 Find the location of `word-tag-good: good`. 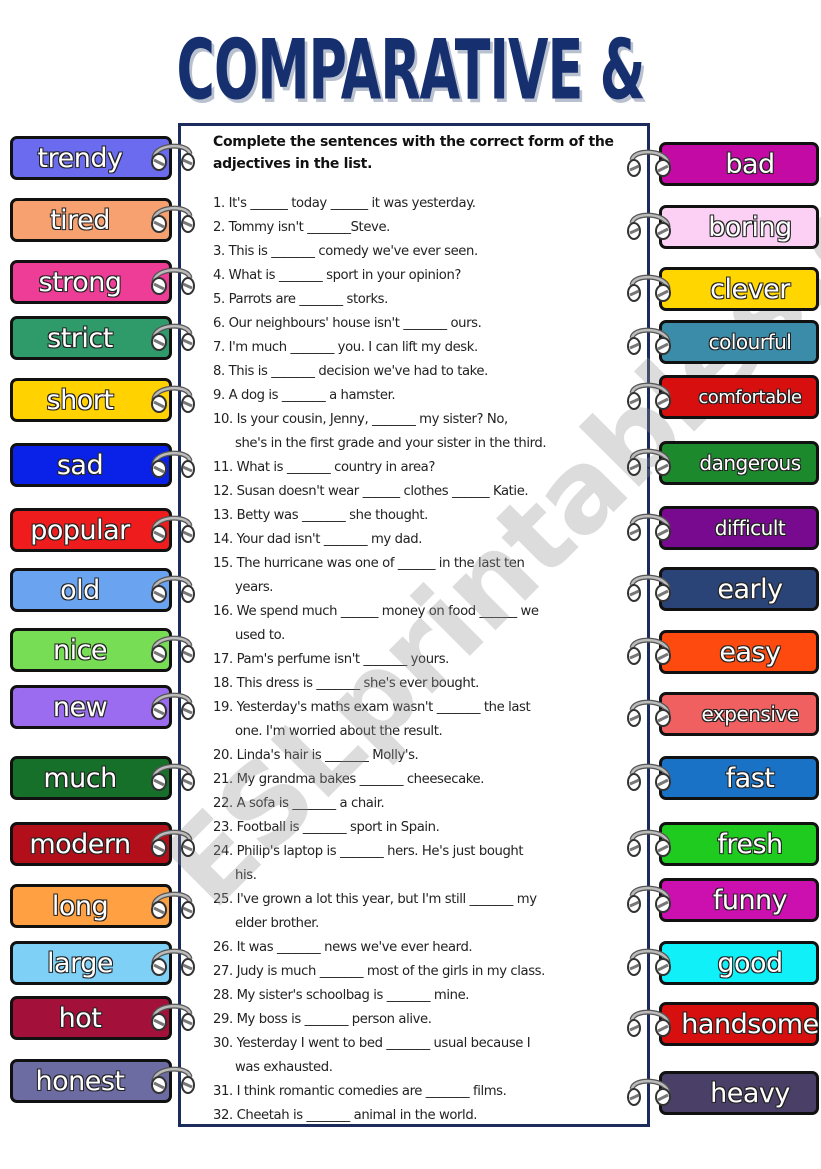

word-tag-good: good is located at coordinates (739, 963).